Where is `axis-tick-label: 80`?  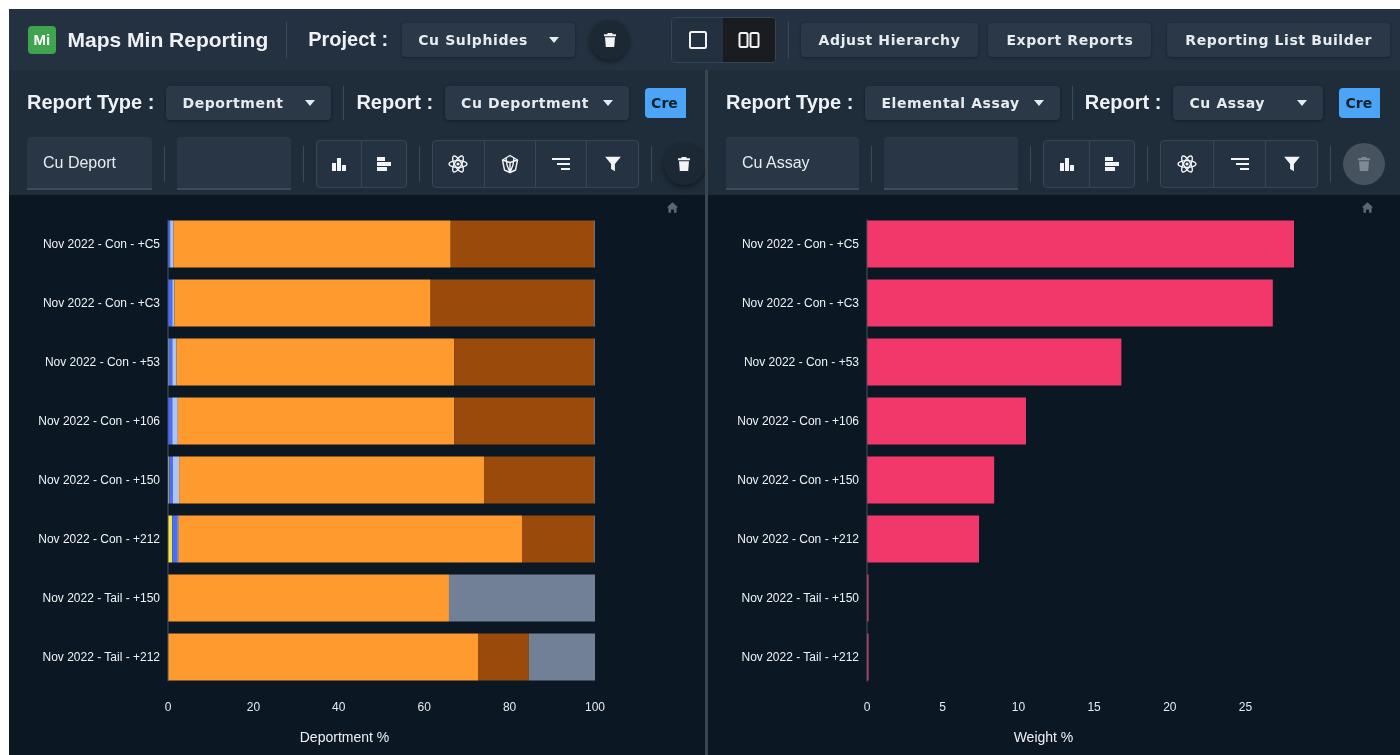
axis-tick-label: 80 is located at coordinates (509, 707).